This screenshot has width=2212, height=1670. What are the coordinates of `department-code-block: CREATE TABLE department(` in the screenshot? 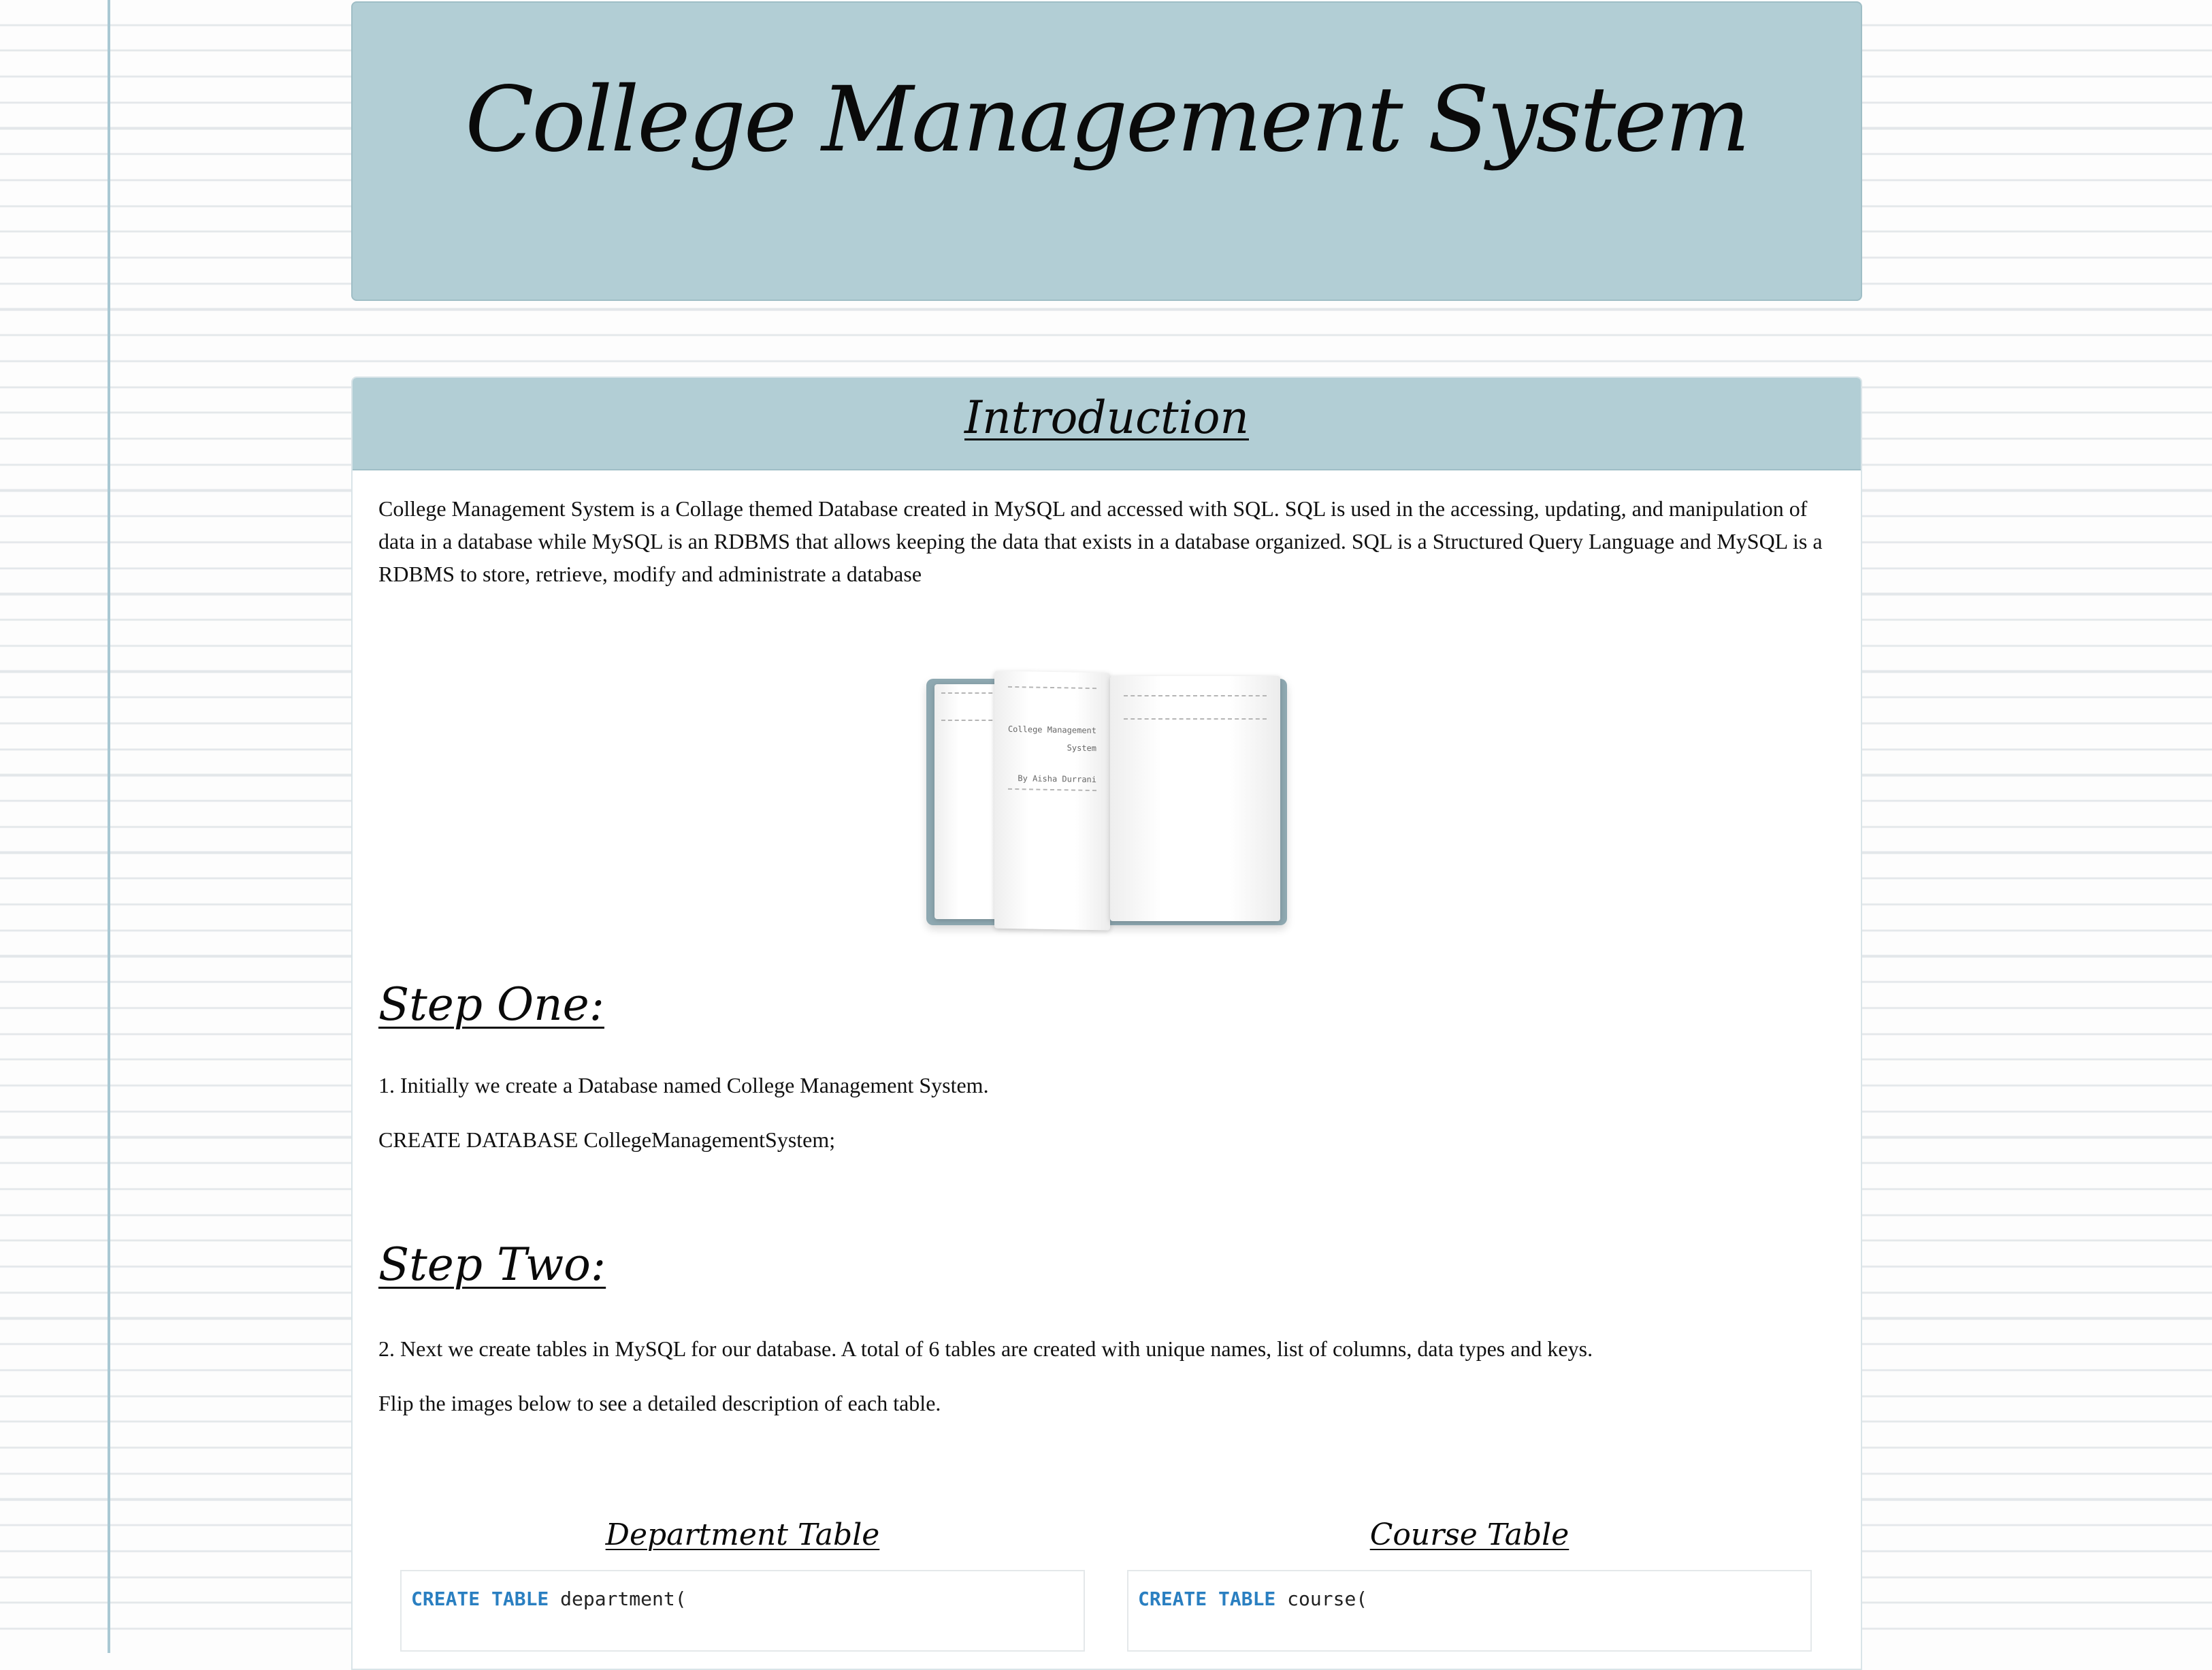 It's located at (742, 1611).